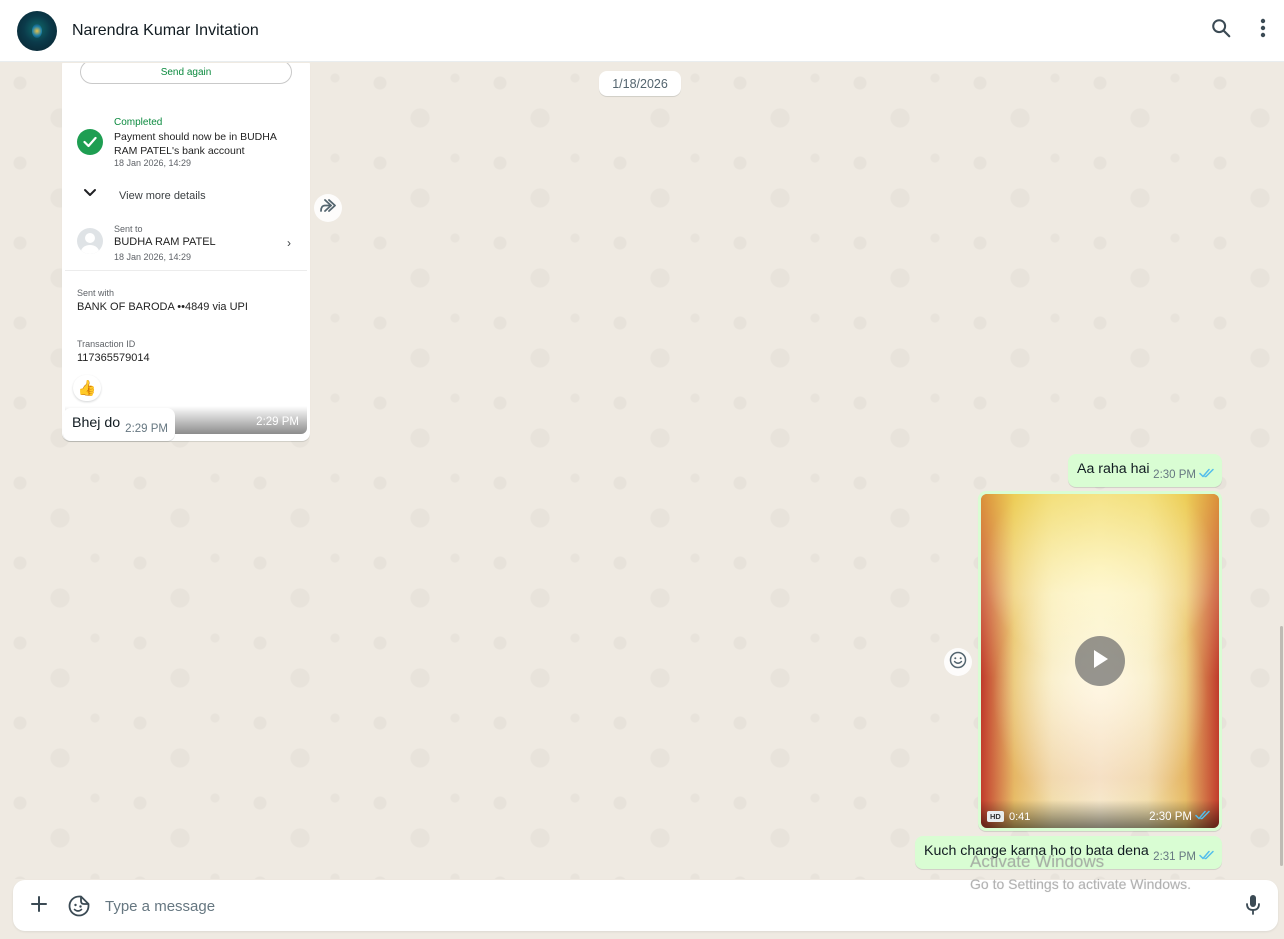 The height and width of the screenshot is (939, 1284). I want to click on reaction-badge: 👍, so click(87, 388).